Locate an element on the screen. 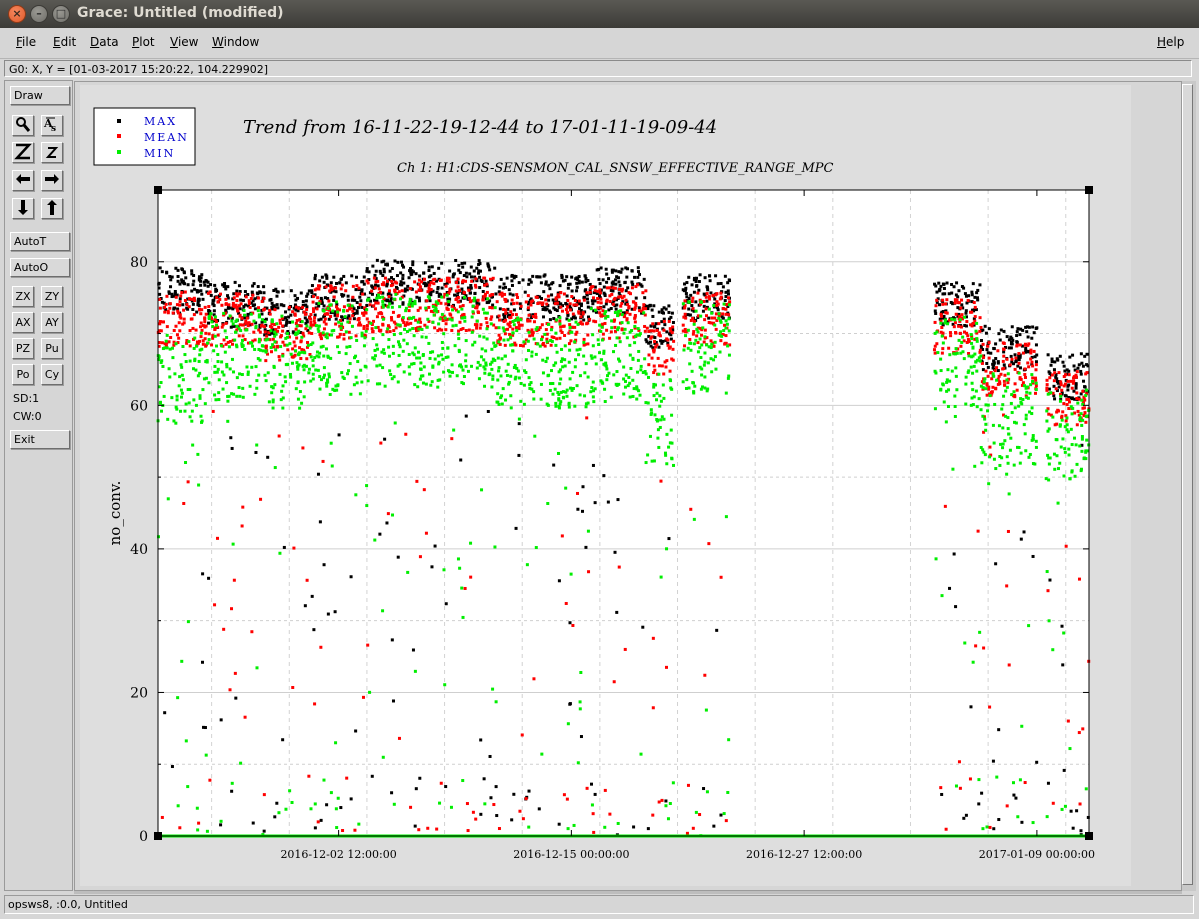  exit-button: Exit is located at coordinates (40, 439).